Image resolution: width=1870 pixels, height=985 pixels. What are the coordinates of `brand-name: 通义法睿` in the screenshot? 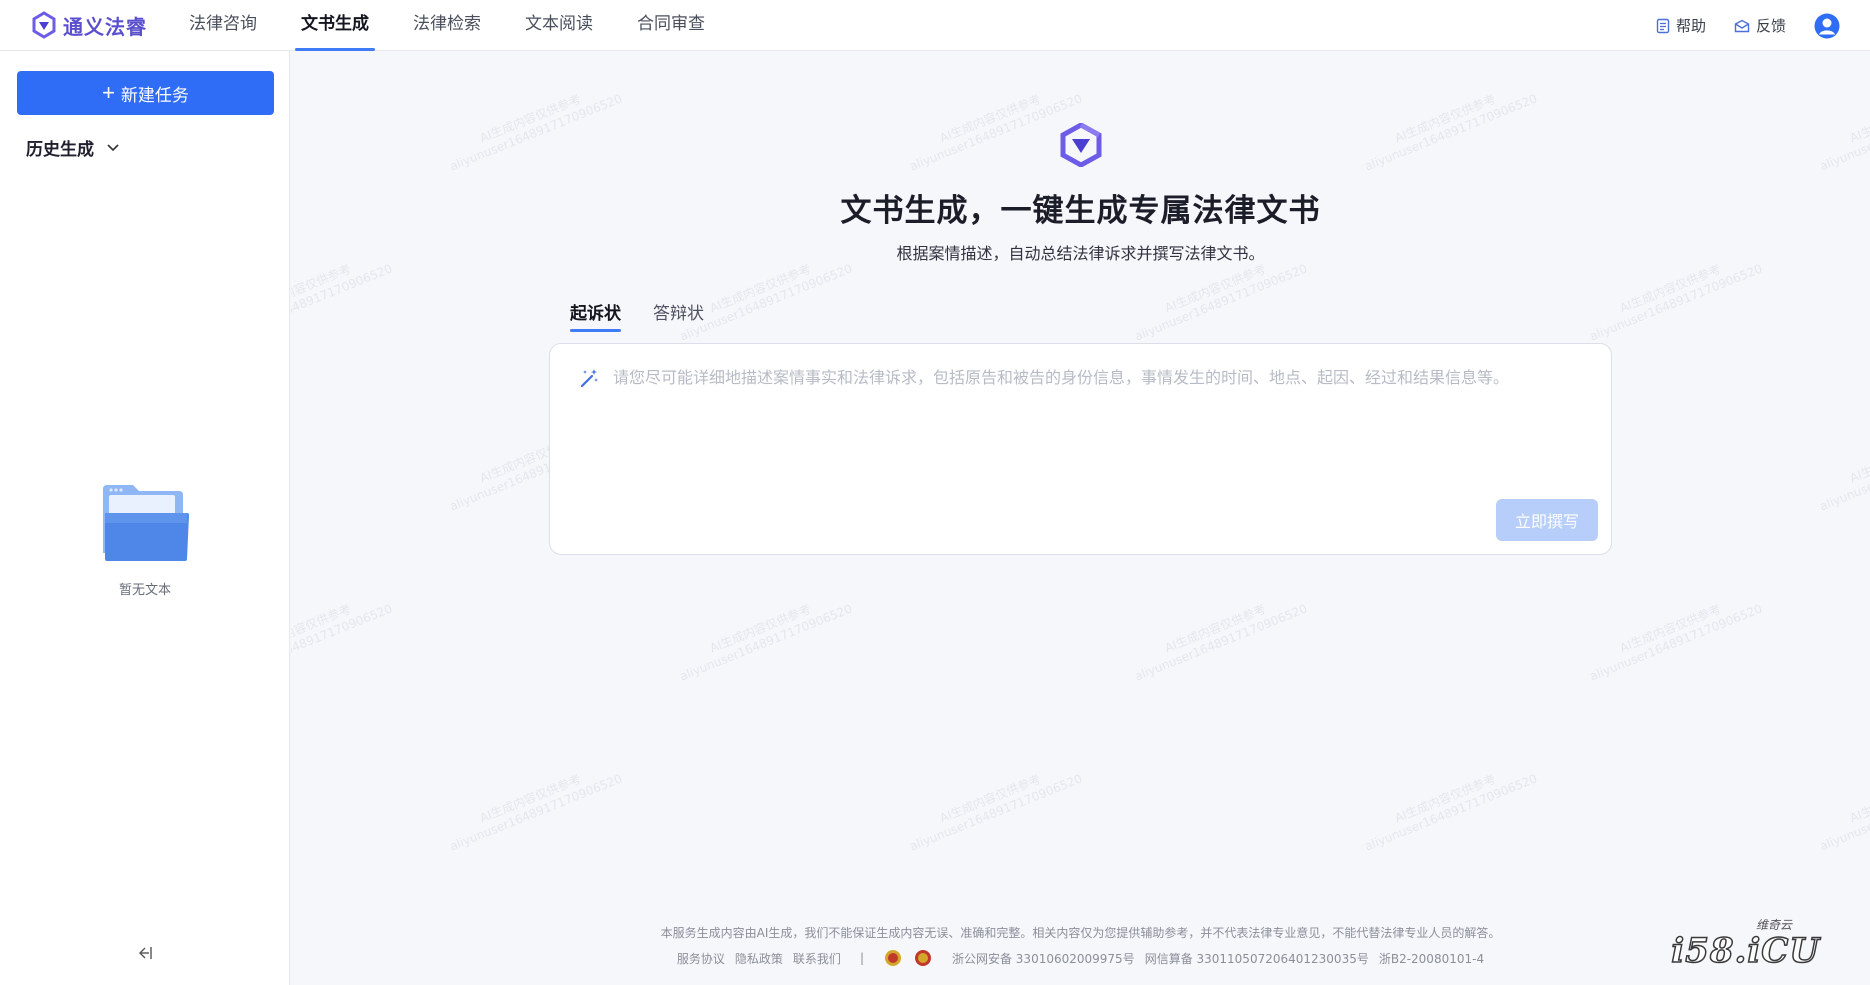 It's located at (105, 26).